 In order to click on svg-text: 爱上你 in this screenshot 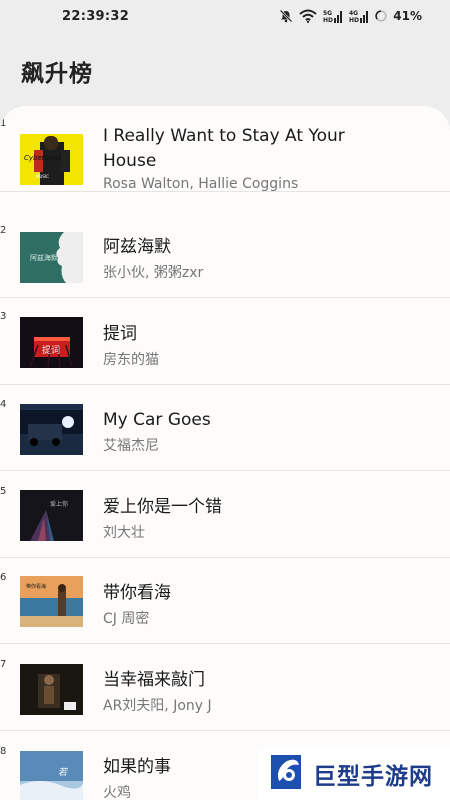, I will do `click(59, 504)`.